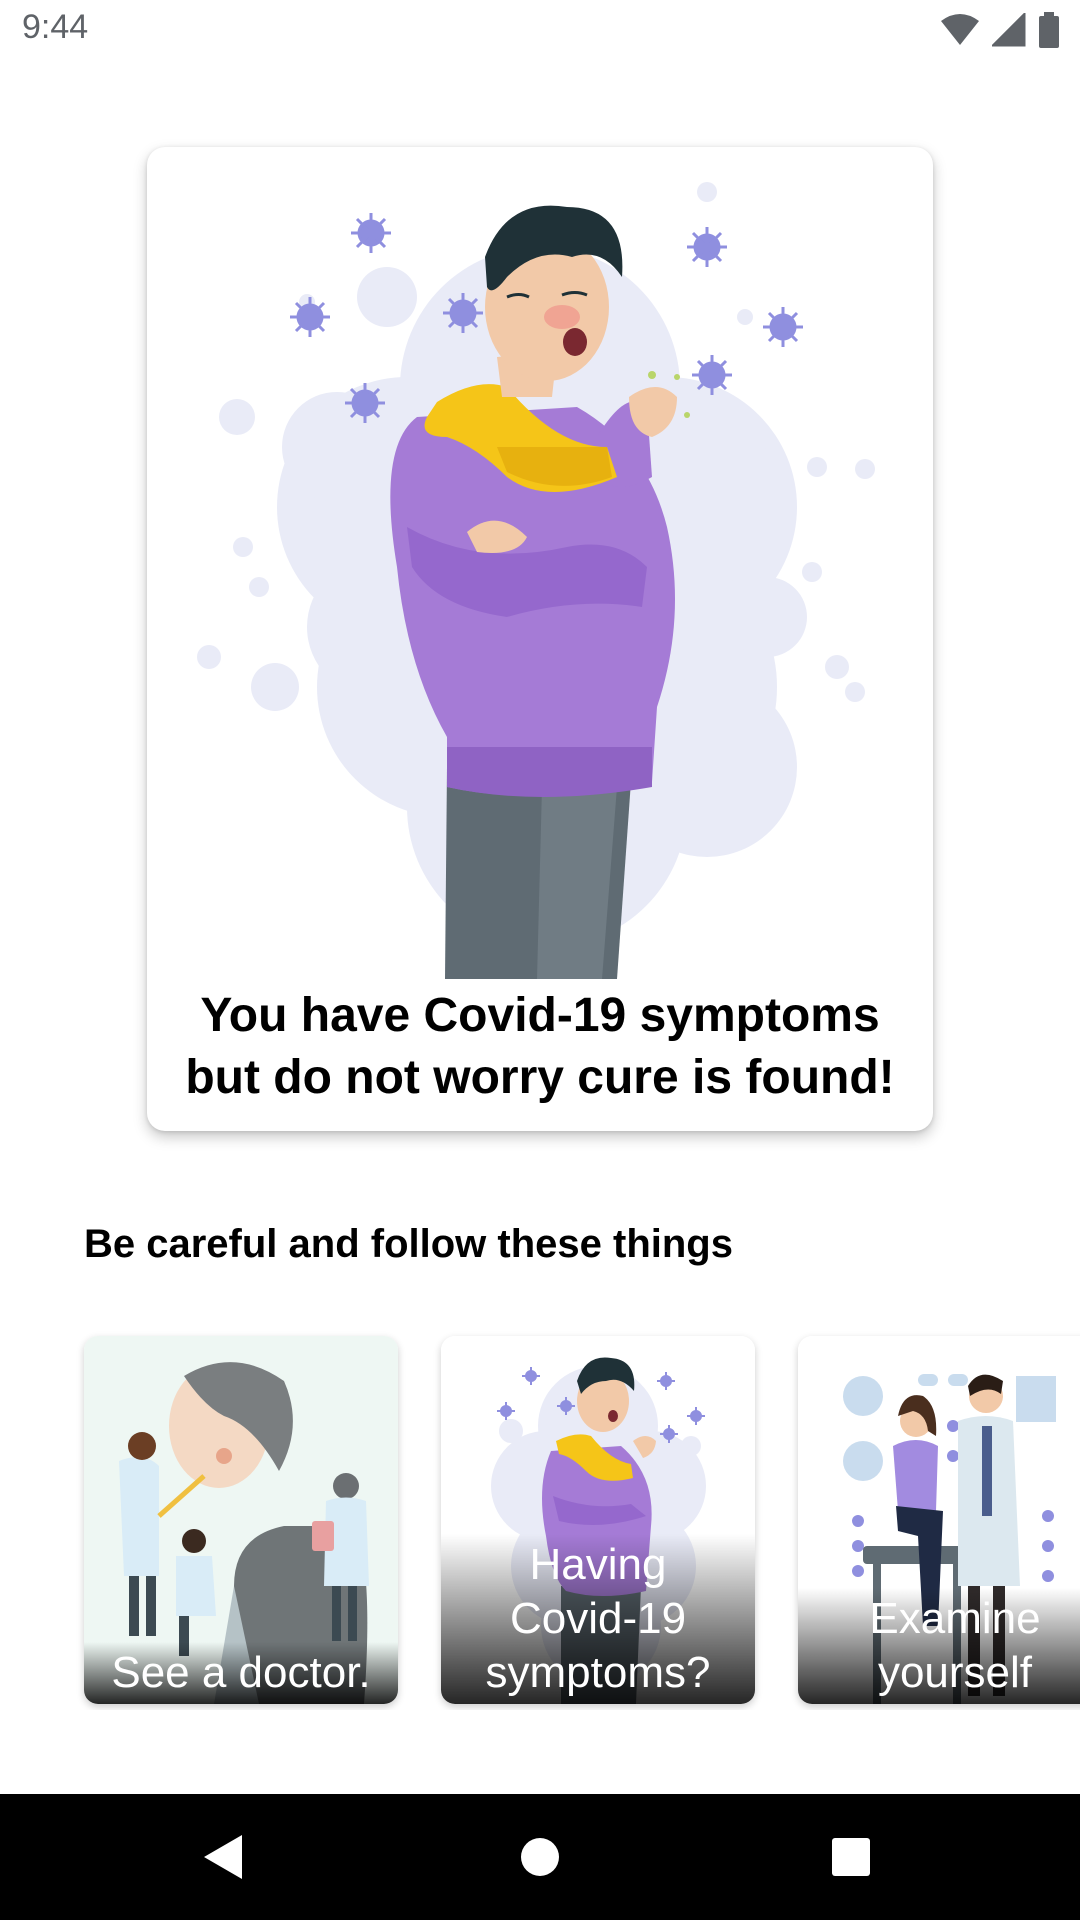 The image size is (1080, 1920). I want to click on tip-card-see-doctor: See a doctor., so click(241, 1520).